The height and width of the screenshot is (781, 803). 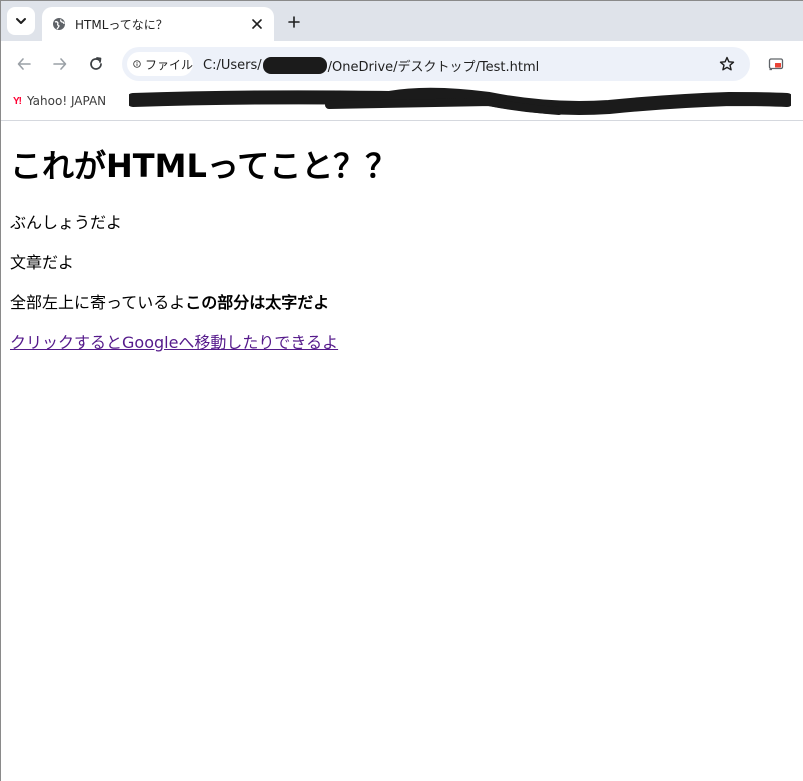 What do you see at coordinates (460, 101) in the screenshot?
I see `redacted-bookmarks` at bounding box center [460, 101].